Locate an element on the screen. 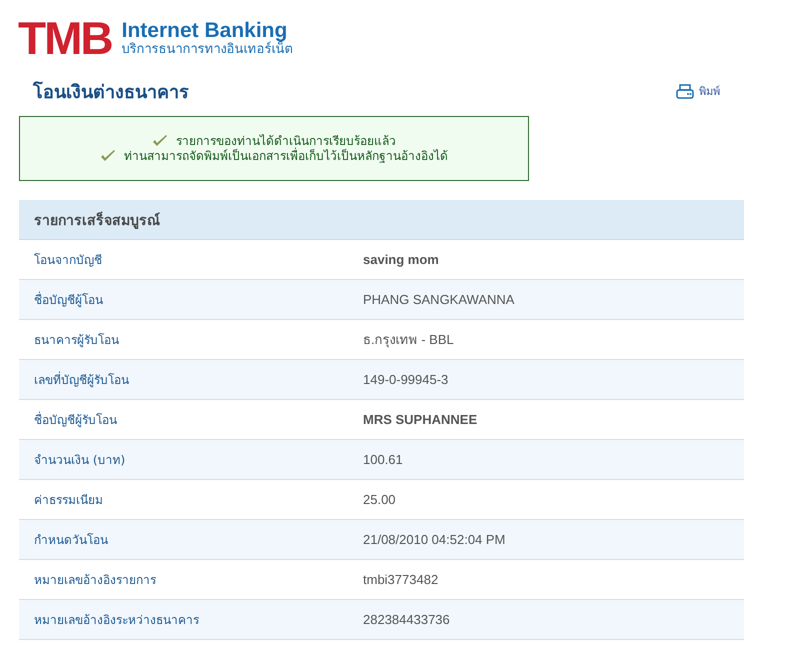 This screenshot has width=800, height=652. field-value: MRS SUPHANNEE is located at coordinates (420, 419).